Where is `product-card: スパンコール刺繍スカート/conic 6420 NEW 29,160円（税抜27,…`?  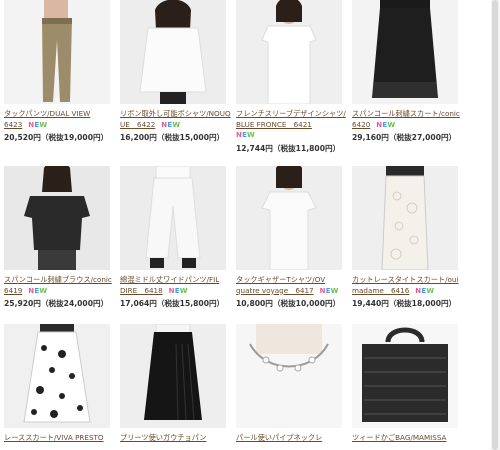
product-card: スパンコール刺繍スカート/conic 6420 NEW 29,160円（税抜27,… is located at coordinates (408, 71).